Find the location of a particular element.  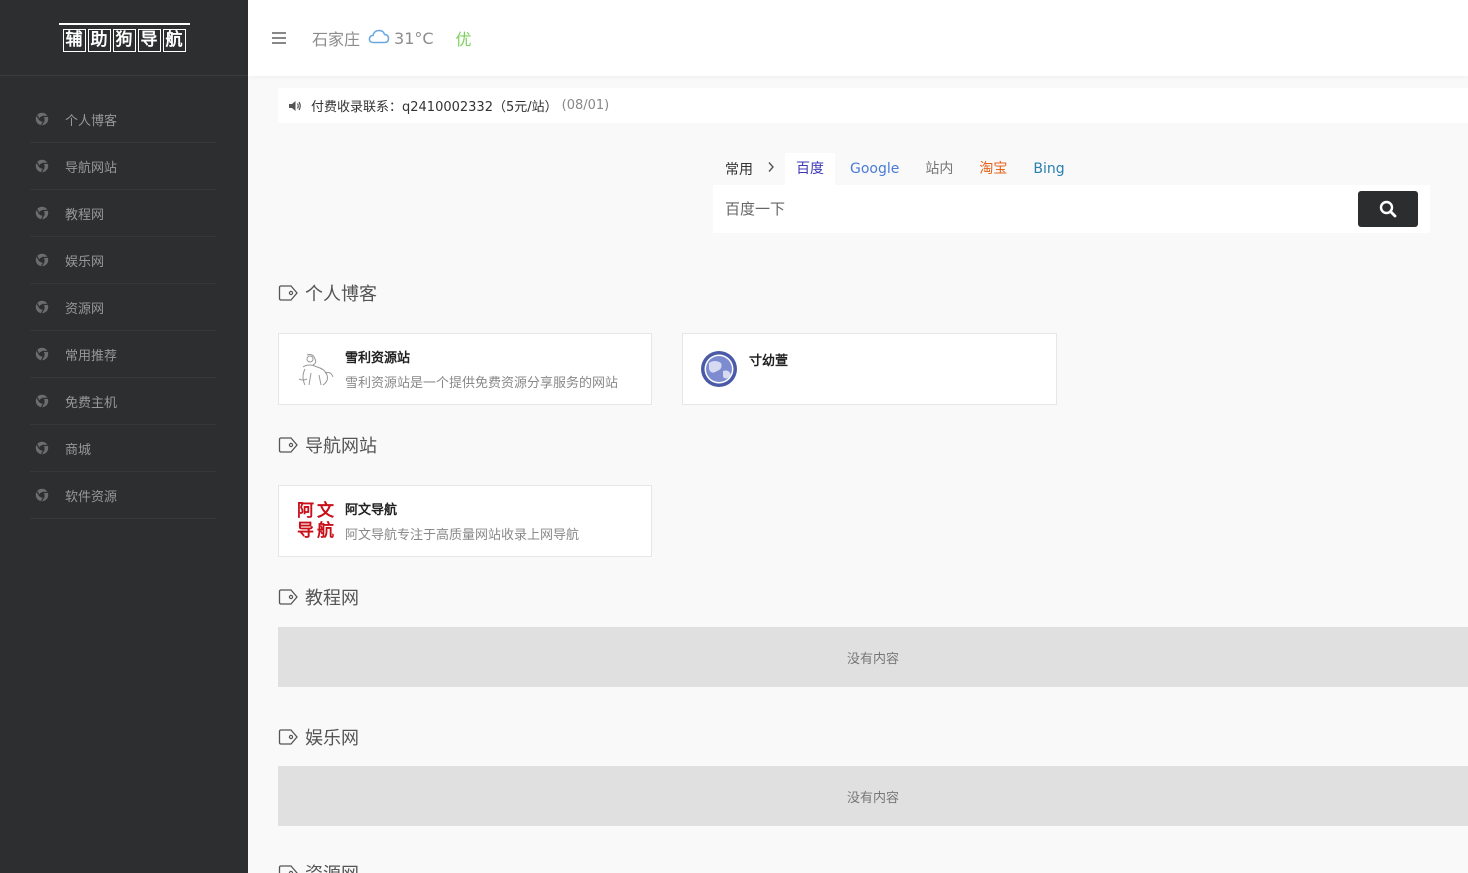

search-panel: 常用 百度 Google 站内 淘宝 Bing is located at coordinates (1071, 193).